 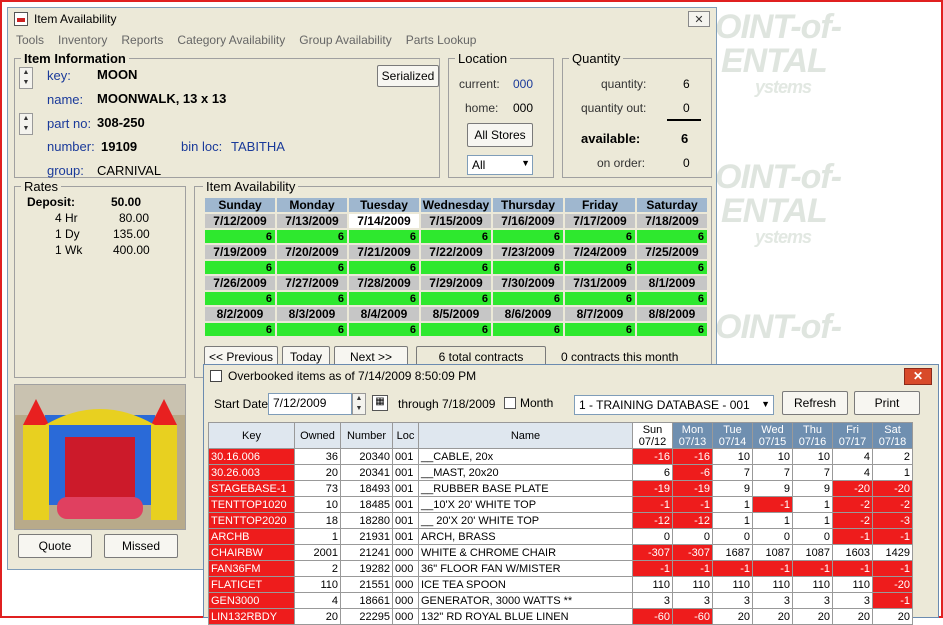 What do you see at coordinates (441, 40) in the screenshot?
I see `menu-parts-lookup: Parts Lookup` at bounding box center [441, 40].